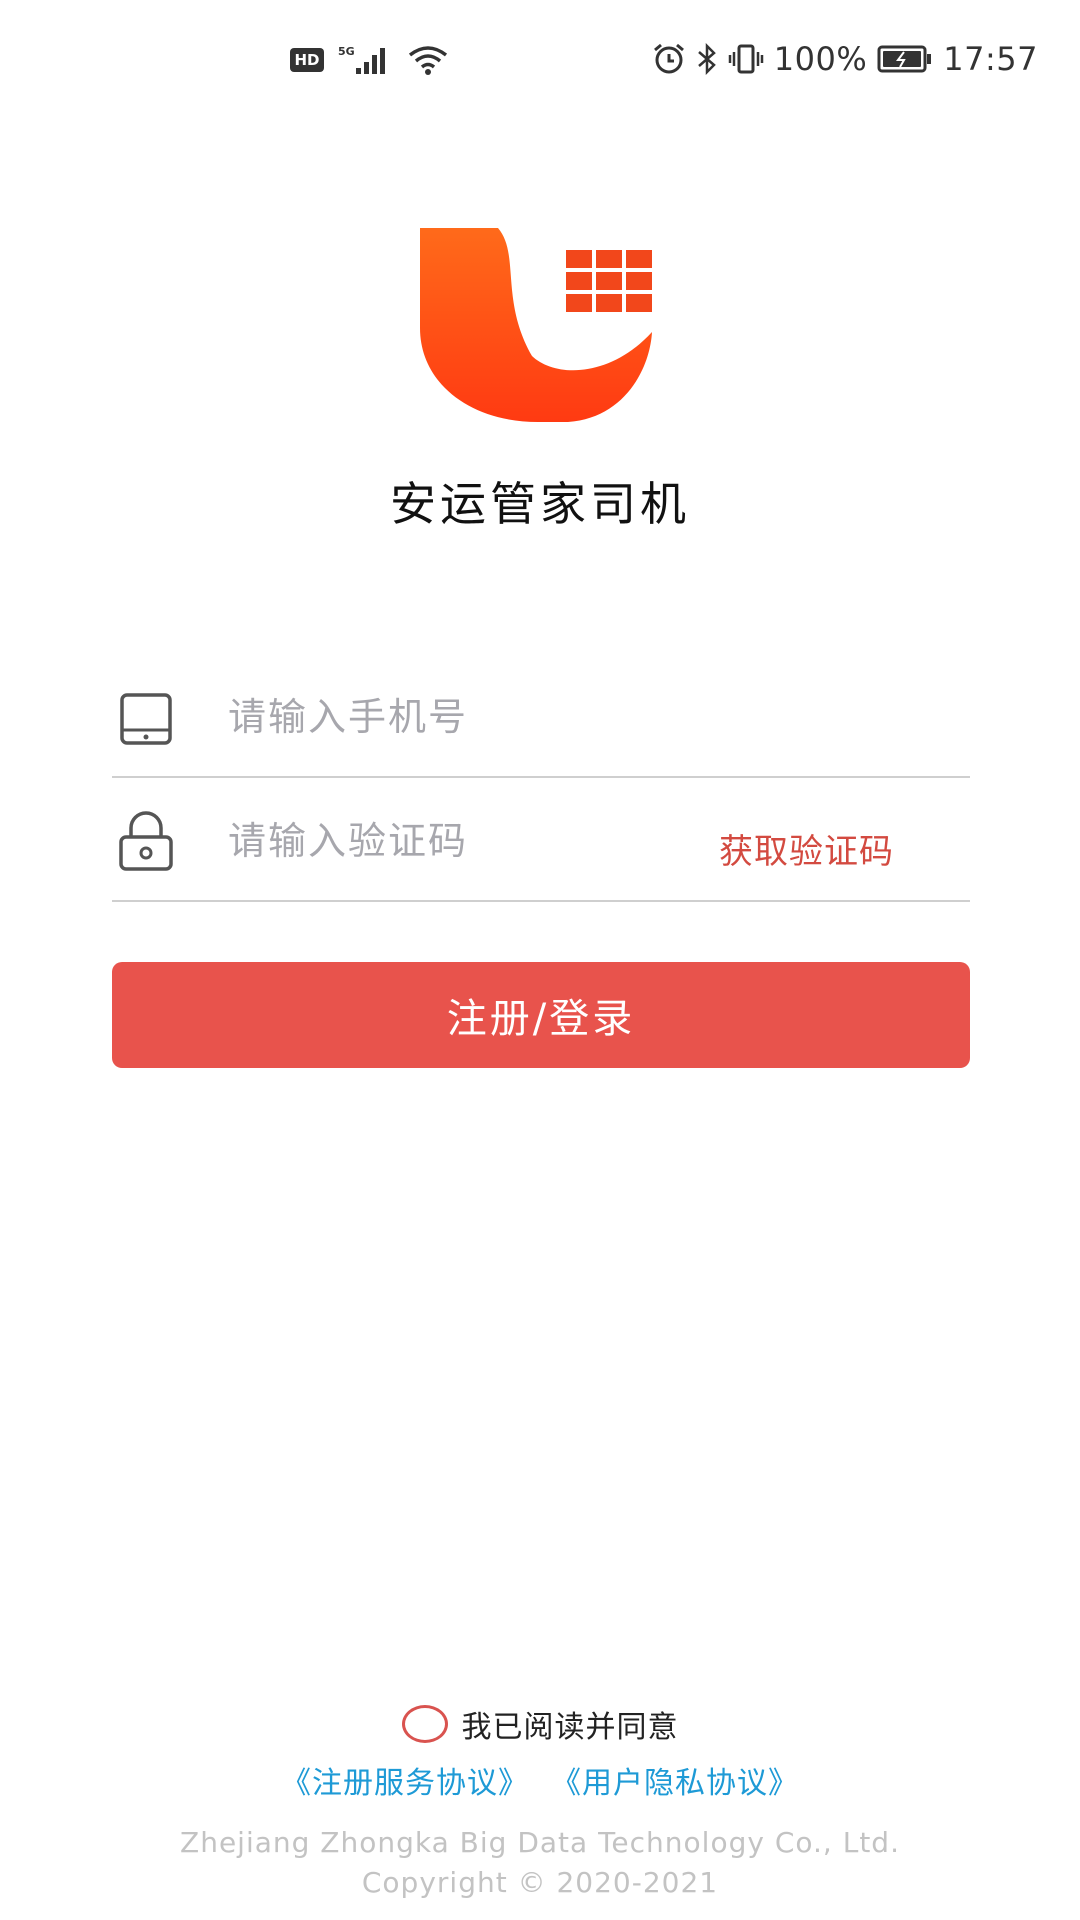  What do you see at coordinates (806, 848) in the screenshot?
I see `get-code-button: 获取验证码` at bounding box center [806, 848].